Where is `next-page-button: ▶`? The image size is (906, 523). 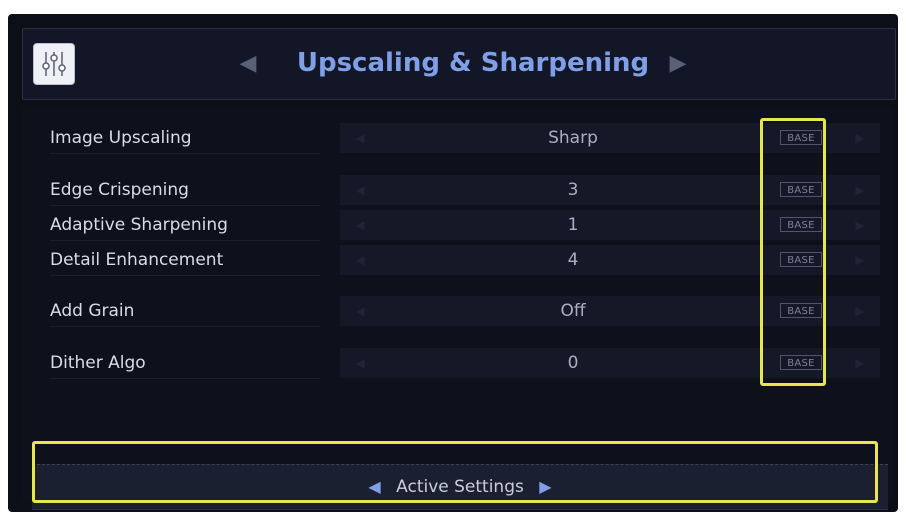
next-page-button: ▶ is located at coordinates (678, 64).